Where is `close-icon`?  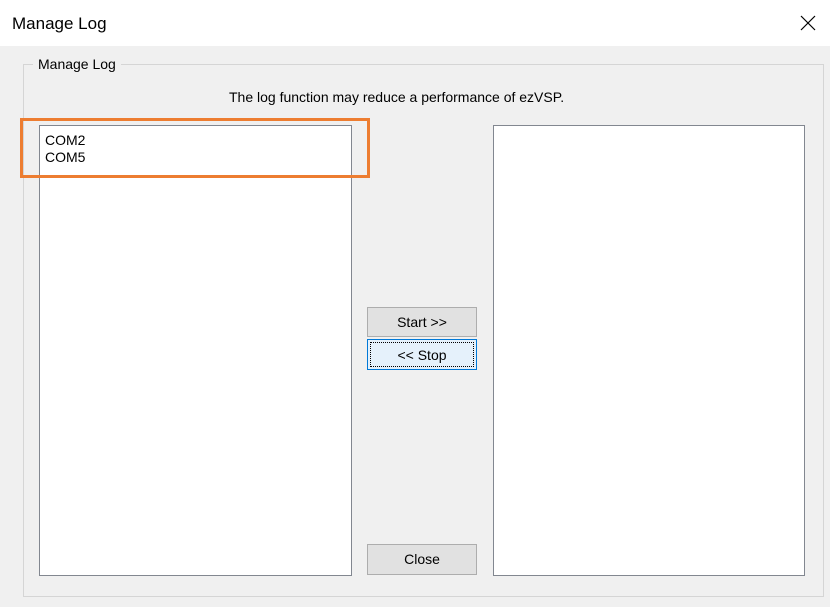
close-icon is located at coordinates (808, 23).